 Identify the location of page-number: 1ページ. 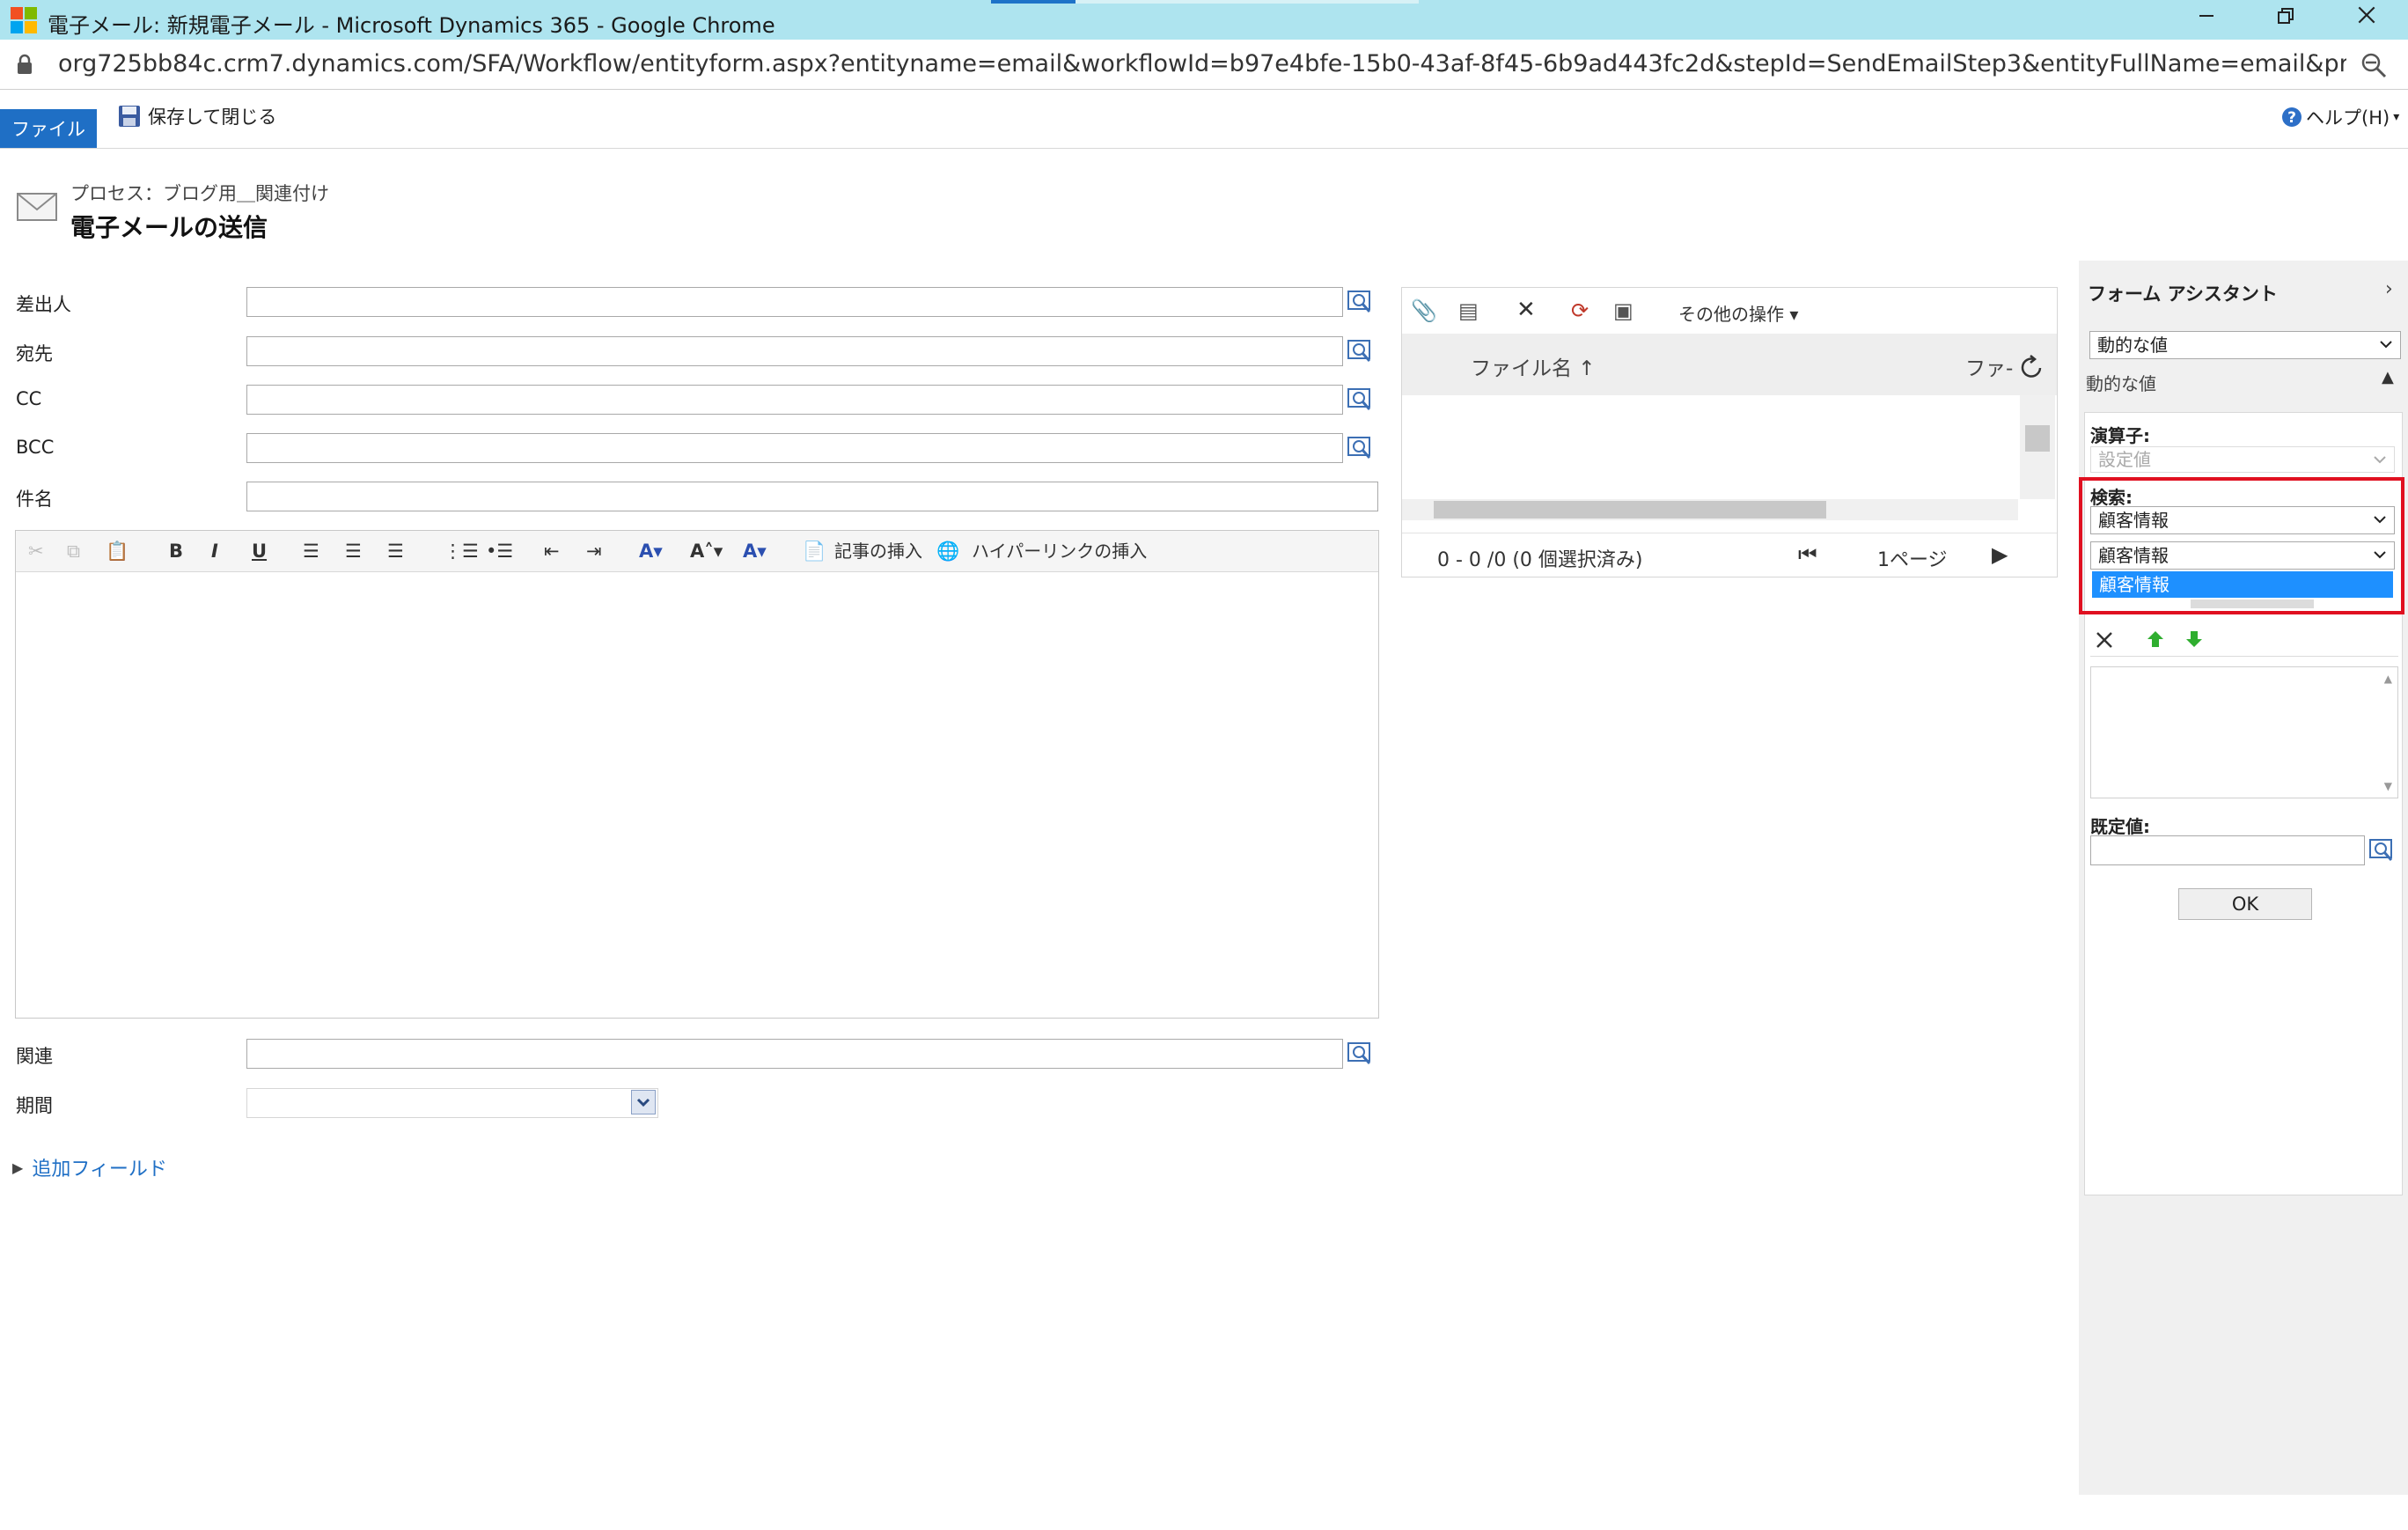
(1912, 560).